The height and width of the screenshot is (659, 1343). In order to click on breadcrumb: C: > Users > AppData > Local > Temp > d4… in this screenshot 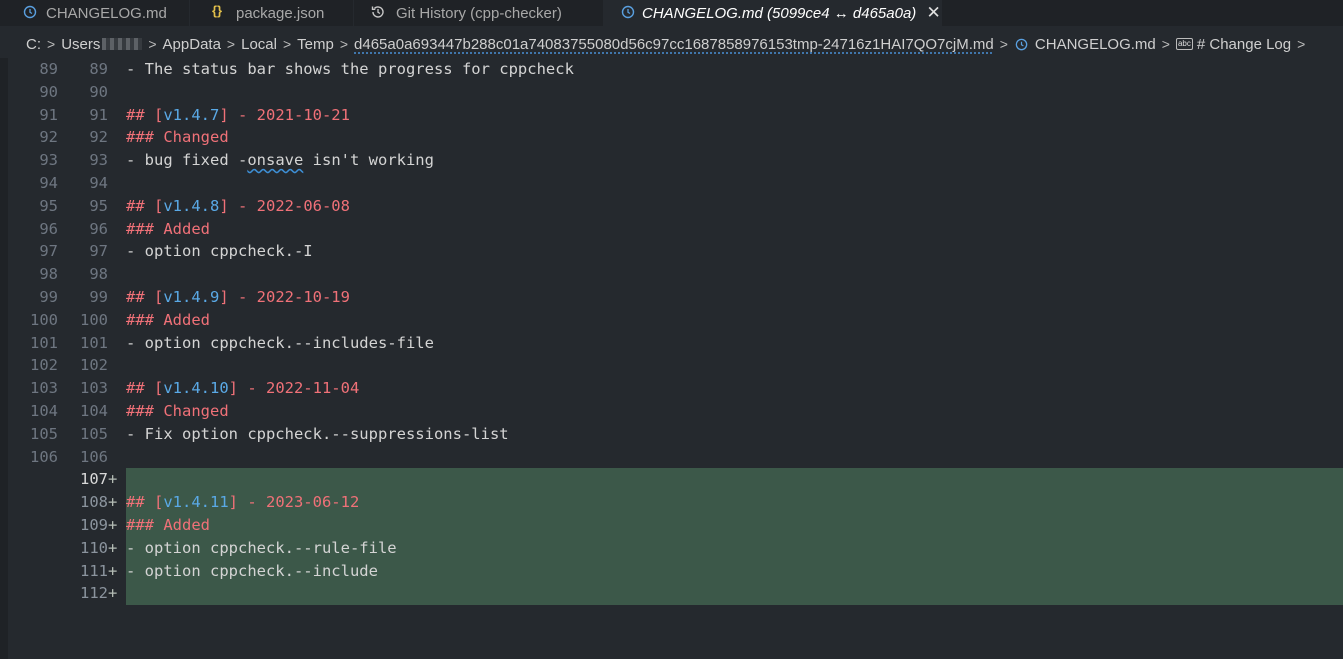, I will do `click(671, 44)`.